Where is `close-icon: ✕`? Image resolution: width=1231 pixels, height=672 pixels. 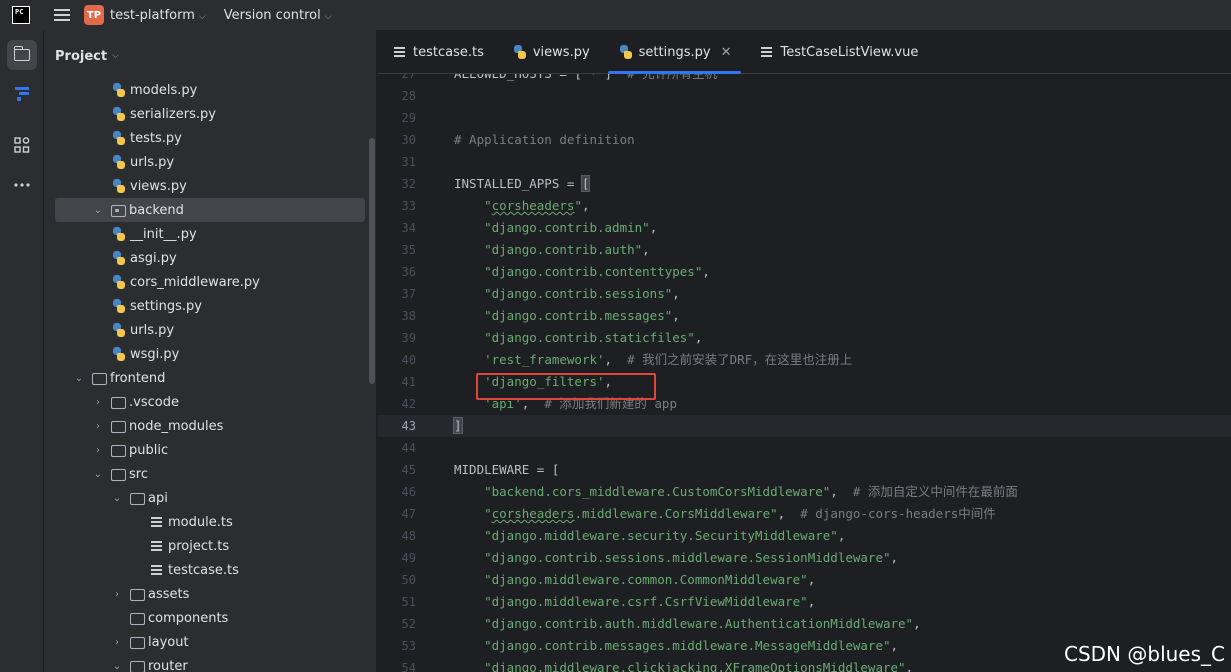 close-icon: ✕ is located at coordinates (726, 52).